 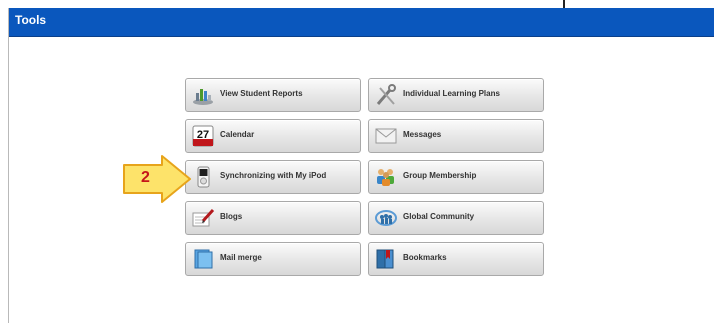 What do you see at coordinates (386, 95) in the screenshot?
I see `tools-icon` at bounding box center [386, 95].